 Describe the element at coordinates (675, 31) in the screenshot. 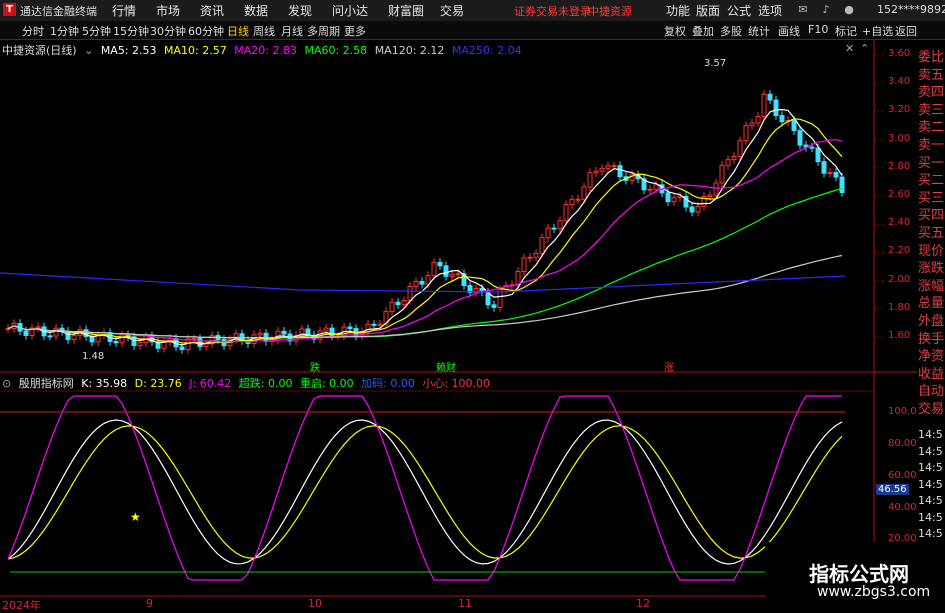

I see `fuquan-button: 复权` at that location.